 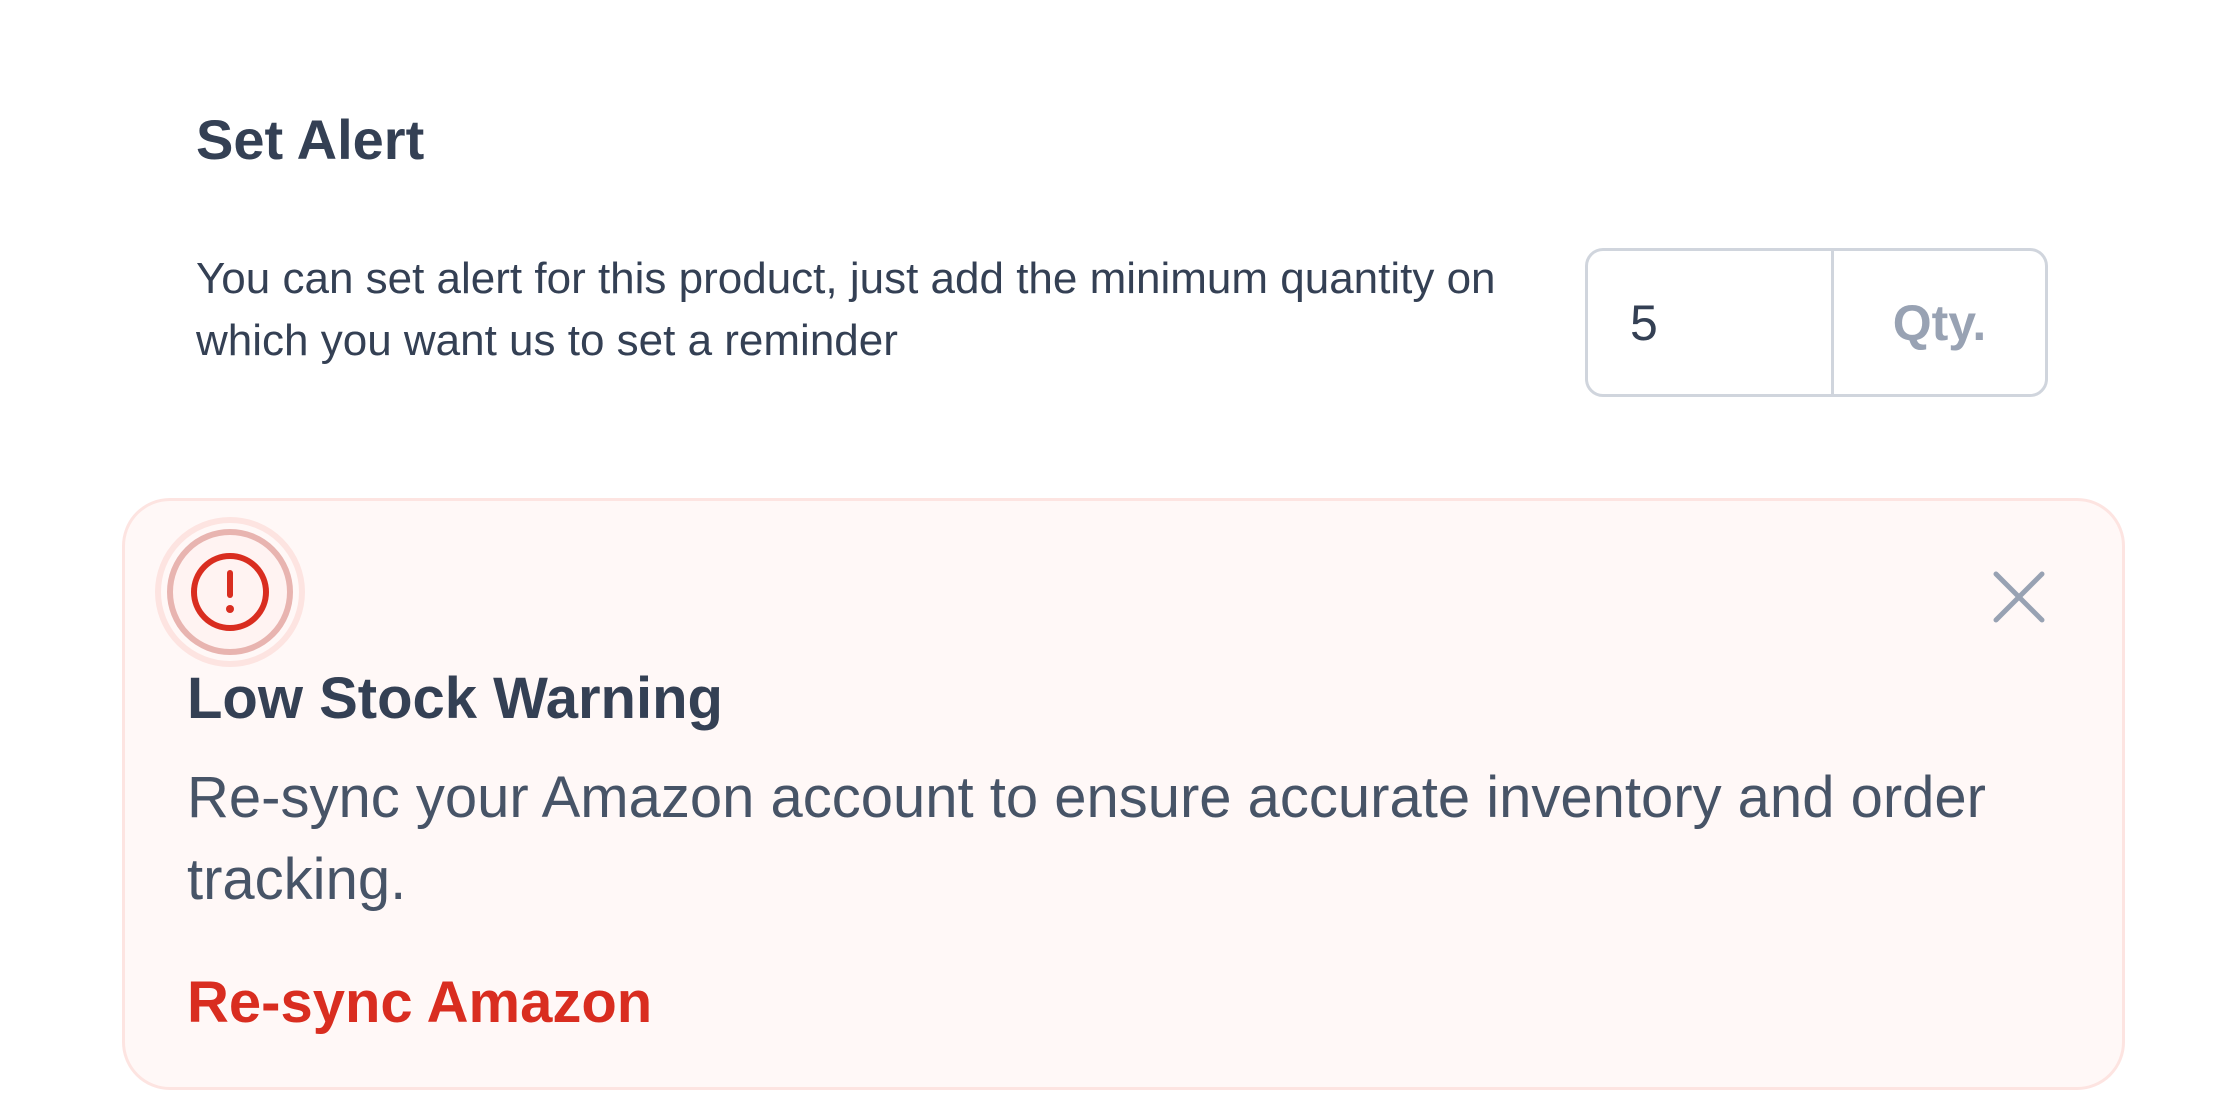 I want to click on close-icon, so click(x=2019, y=597).